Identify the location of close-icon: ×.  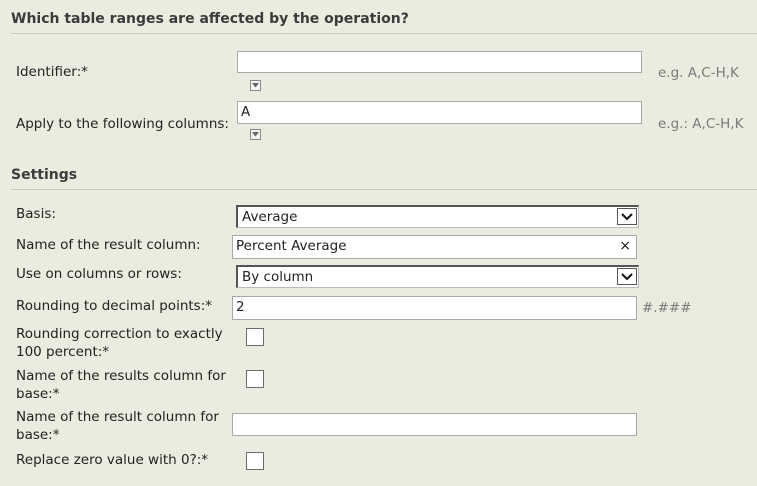
(625, 246).